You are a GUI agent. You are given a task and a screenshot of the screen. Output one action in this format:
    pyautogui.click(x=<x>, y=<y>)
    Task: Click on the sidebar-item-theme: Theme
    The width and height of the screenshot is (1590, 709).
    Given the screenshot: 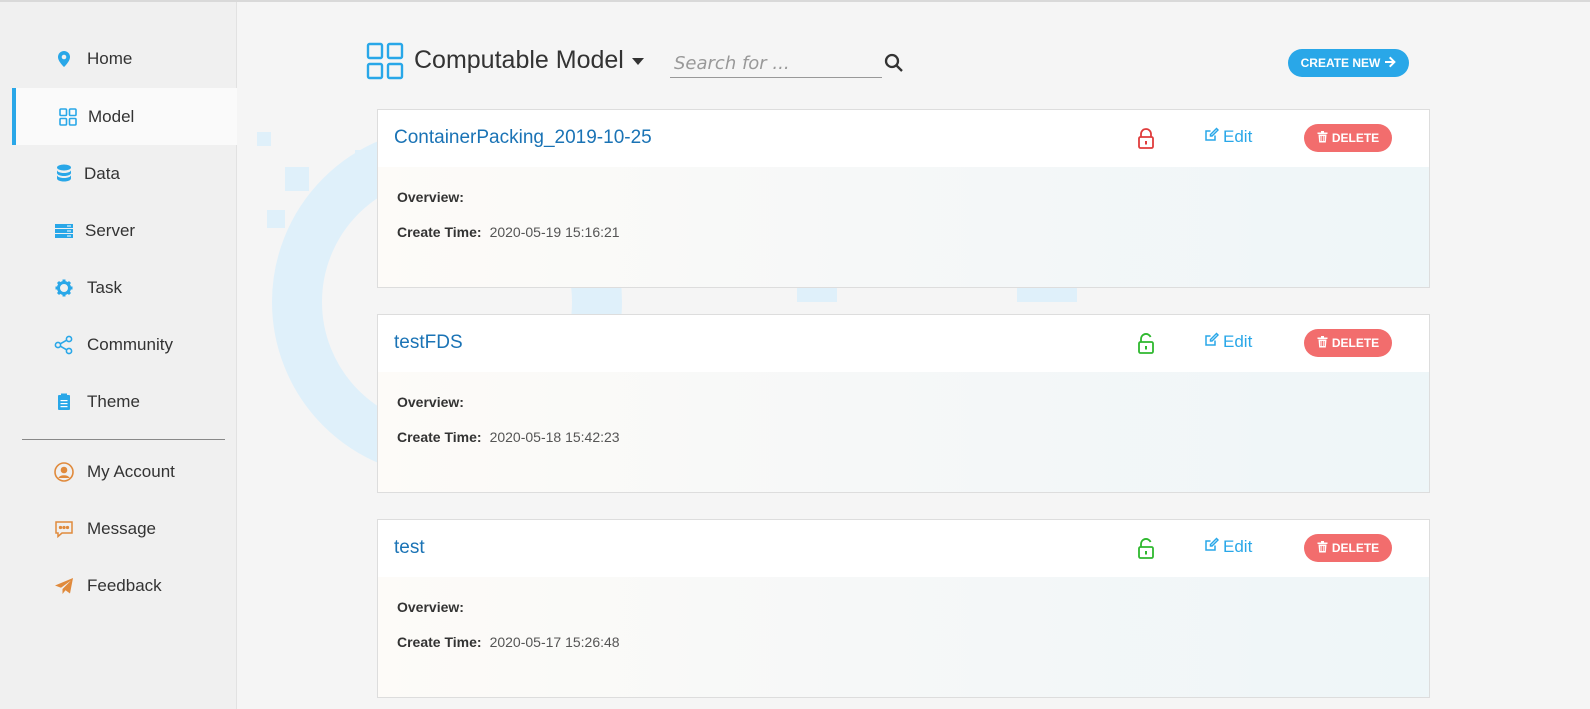 What is the action you would take?
    pyautogui.click(x=118, y=401)
    